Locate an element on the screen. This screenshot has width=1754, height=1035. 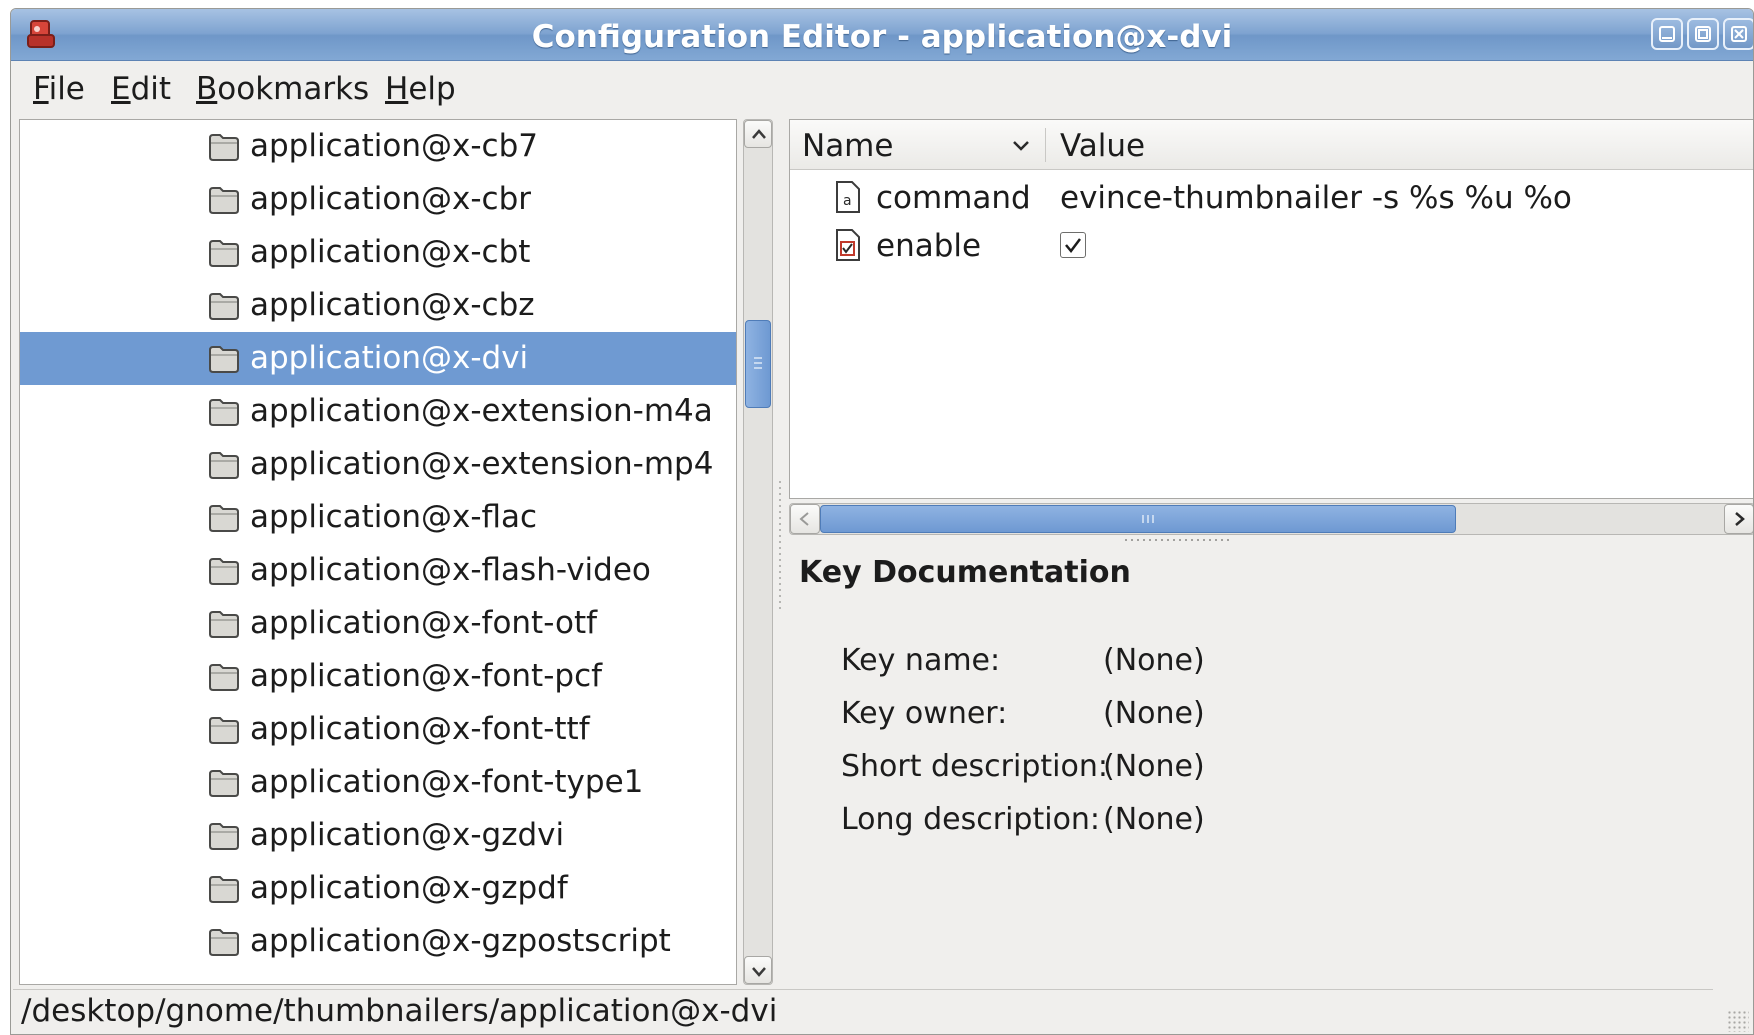
window-resize-grip is located at coordinates (1738, 1021).